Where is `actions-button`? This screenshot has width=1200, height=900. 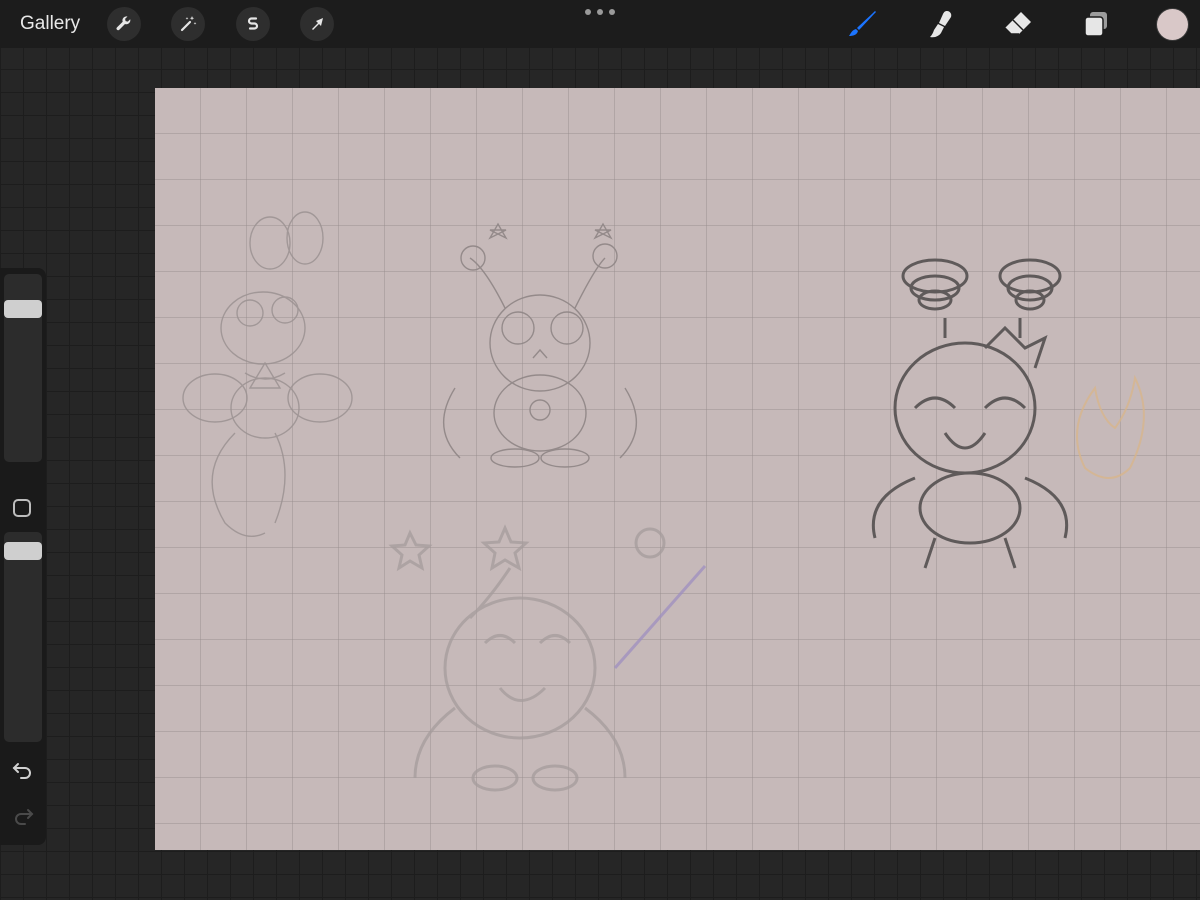
actions-button is located at coordinates (124, 24).